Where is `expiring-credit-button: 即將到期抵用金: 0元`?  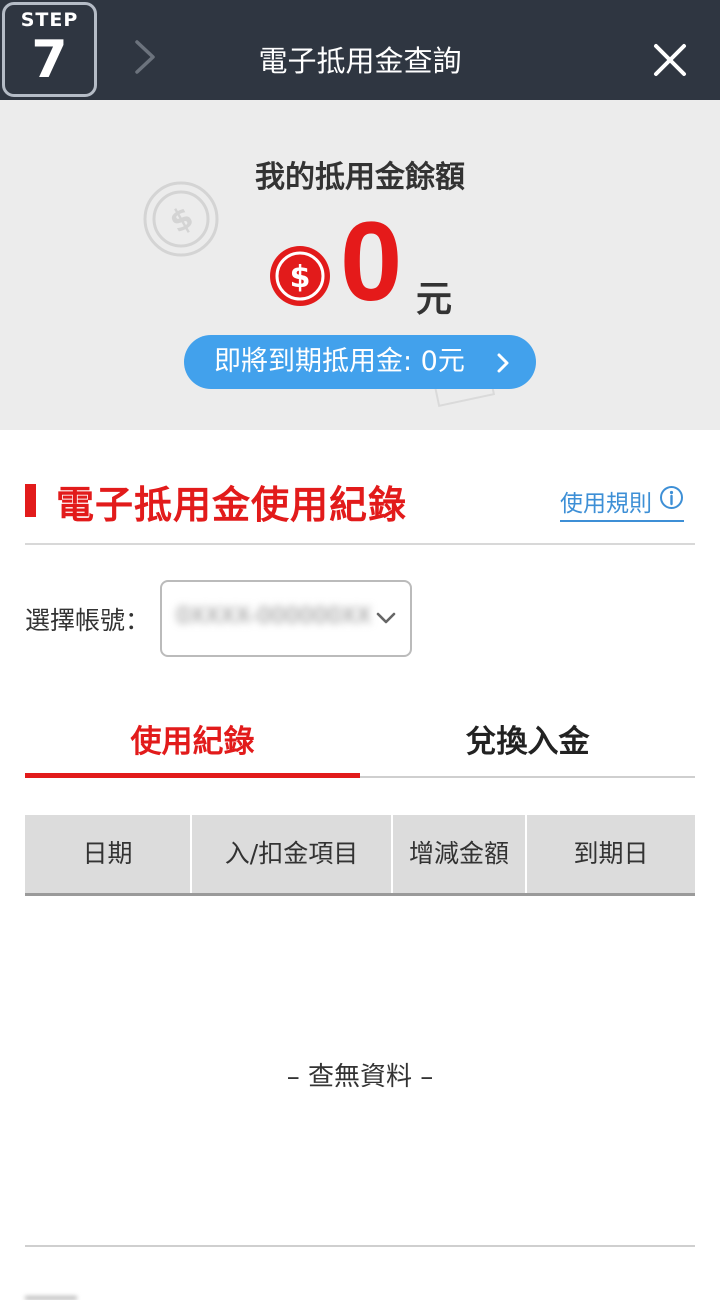 expiring-credit-button: 即將到期抵用金: 0元 is located at coordinates (360, 362).